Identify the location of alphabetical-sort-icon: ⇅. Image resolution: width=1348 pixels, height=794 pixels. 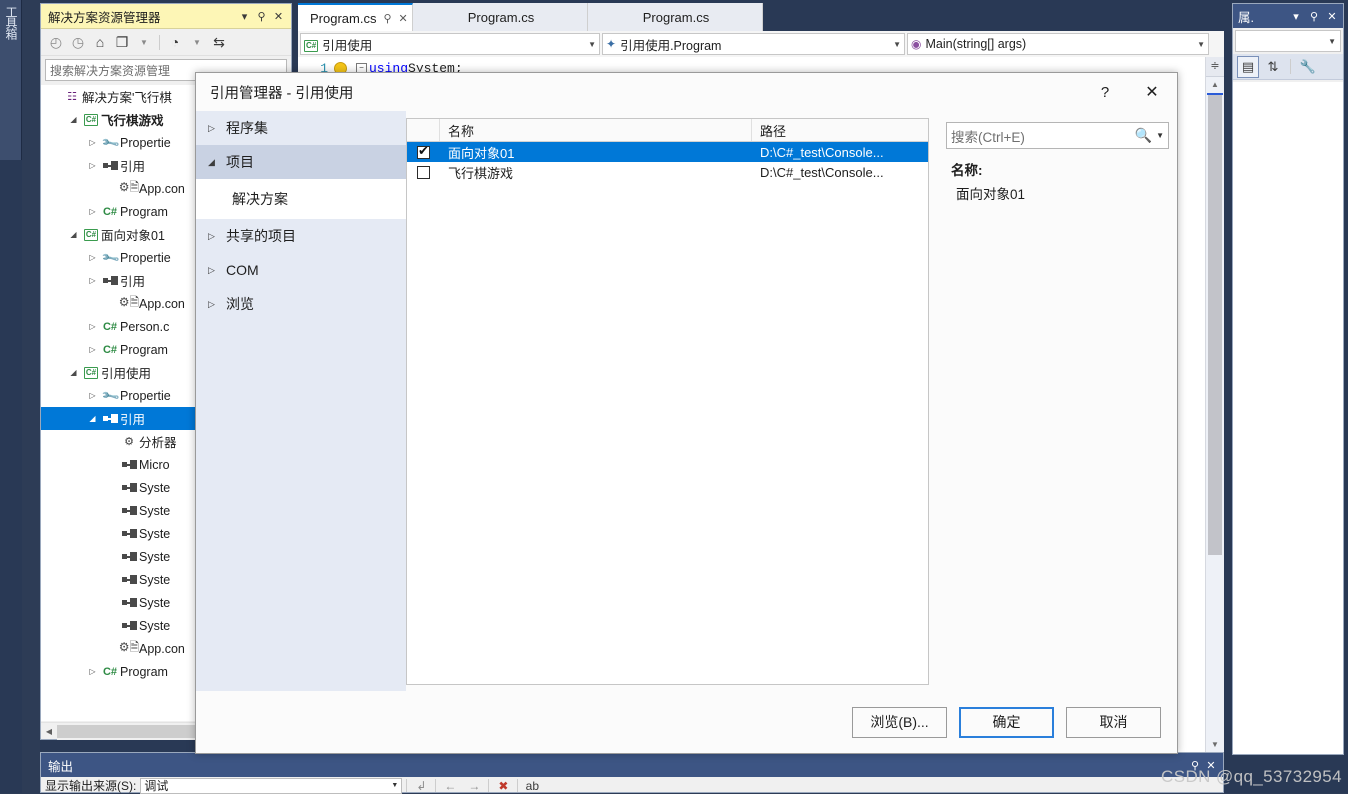
(1273, 67).